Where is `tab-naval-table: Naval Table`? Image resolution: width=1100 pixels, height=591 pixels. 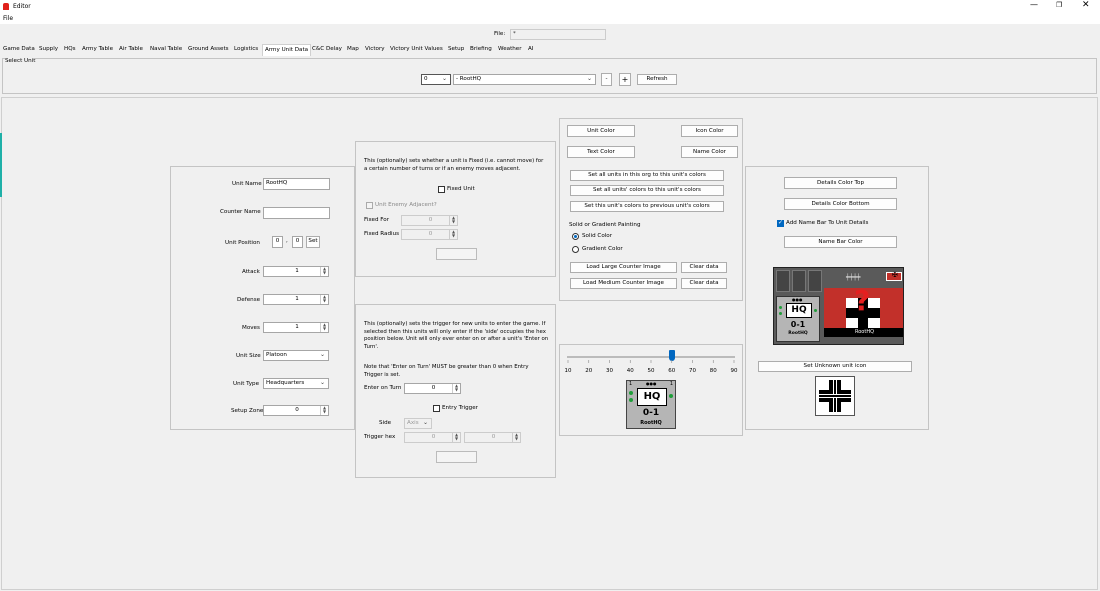 tab-naval-table: Naval Table is located at coordinates (166, 49).